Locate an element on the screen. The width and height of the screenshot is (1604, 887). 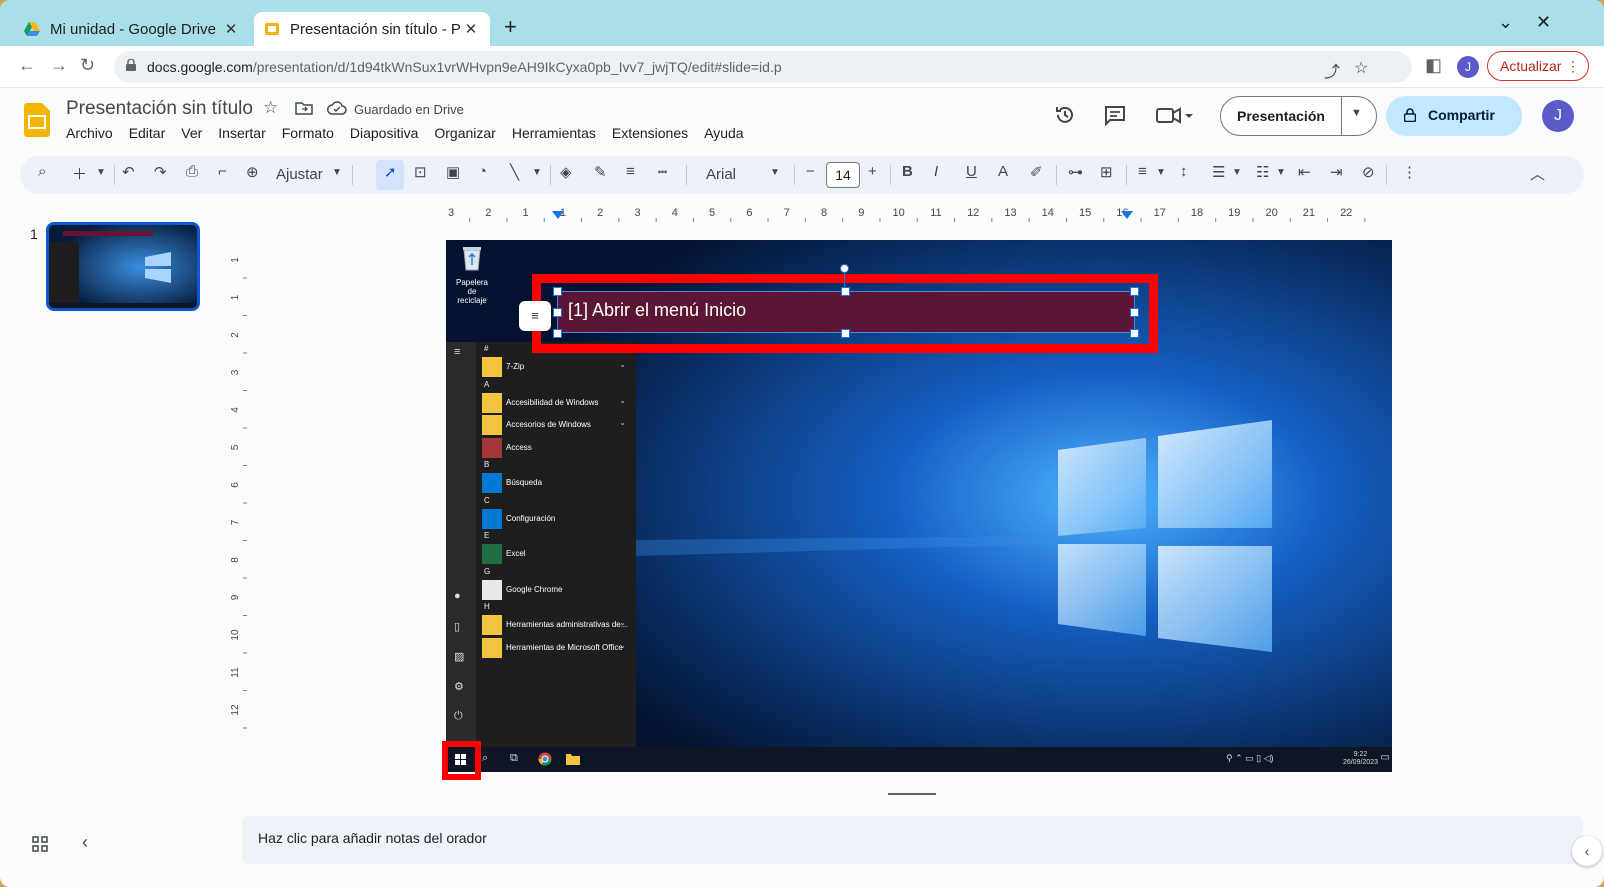
italic-icon: I is located at coordinates (936, 171).